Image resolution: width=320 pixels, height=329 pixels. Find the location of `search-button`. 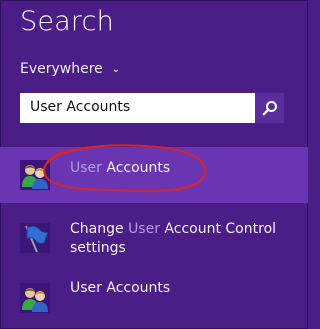

search-button is located at coordinates (269, 108).